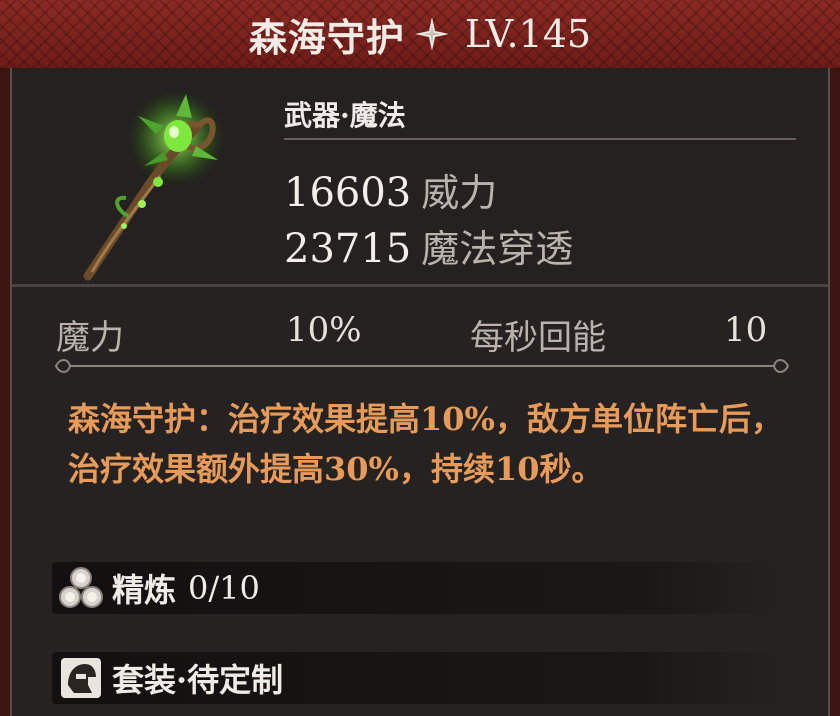  Describe the element at coordinates (324, 330) in the screenshot. I see `attr-magic-value: 10%` at that location.